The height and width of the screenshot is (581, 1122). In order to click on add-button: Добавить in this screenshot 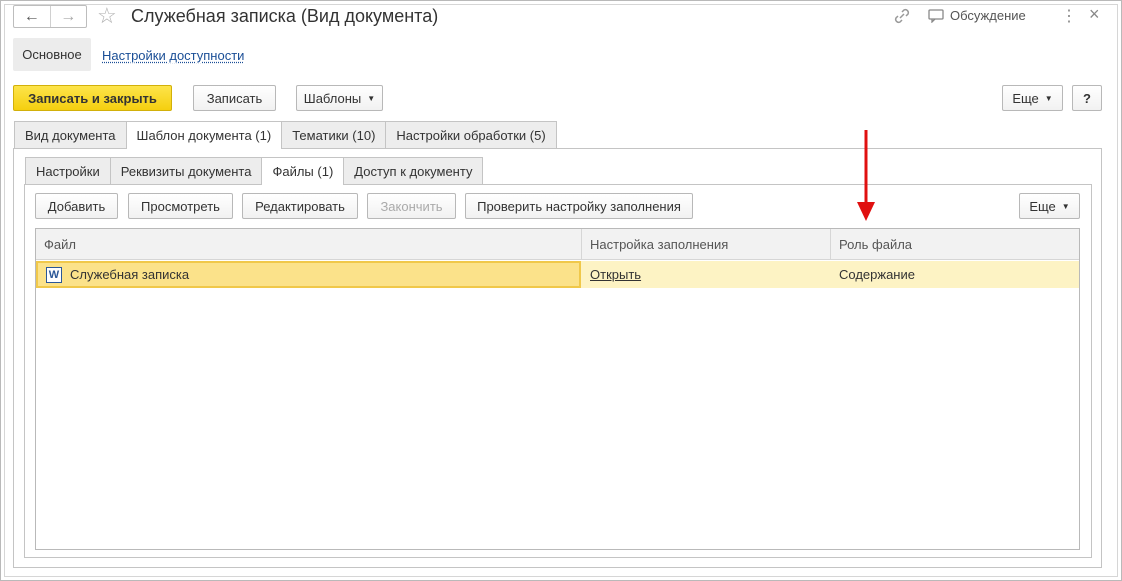, I will do `click(76, 206)`.